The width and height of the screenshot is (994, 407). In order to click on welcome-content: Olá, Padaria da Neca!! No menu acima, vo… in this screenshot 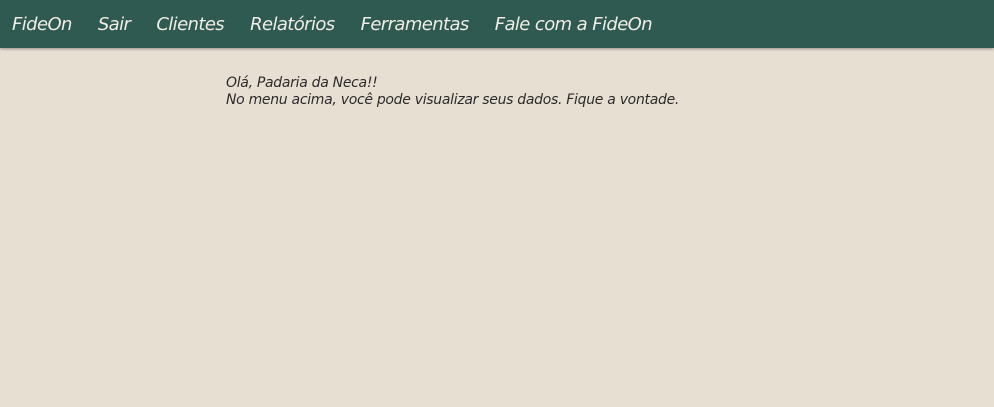, I will do `click(452, 92)`.